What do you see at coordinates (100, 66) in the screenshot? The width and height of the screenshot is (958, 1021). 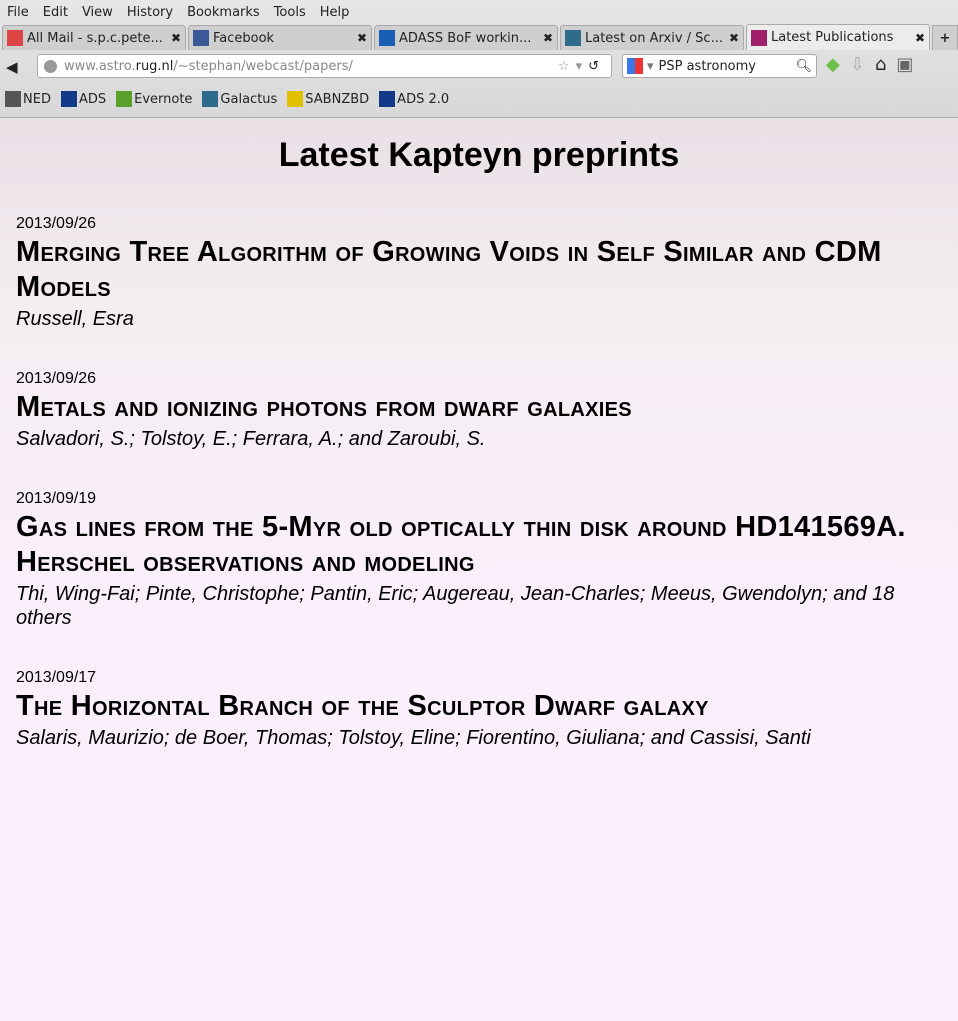 I see `url-prefix: www.astro.` at bounding box center [100, 66].